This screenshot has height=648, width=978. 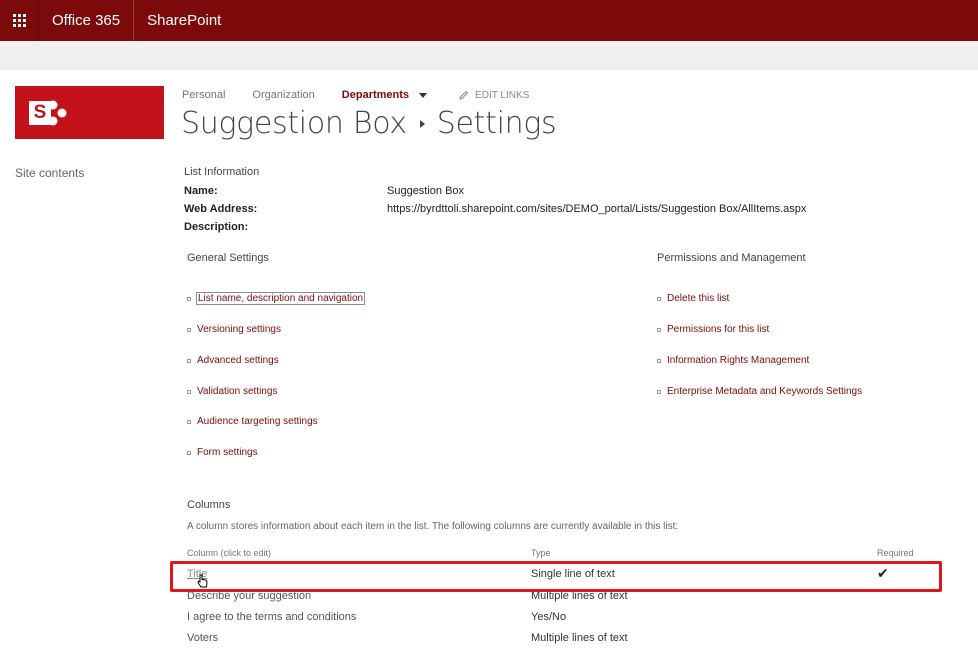 What do you see at coordinates (276, 298) in the screenshot?
I see `list-name-settings-link: List name, description and navigation` at bounding box center [276, 298].